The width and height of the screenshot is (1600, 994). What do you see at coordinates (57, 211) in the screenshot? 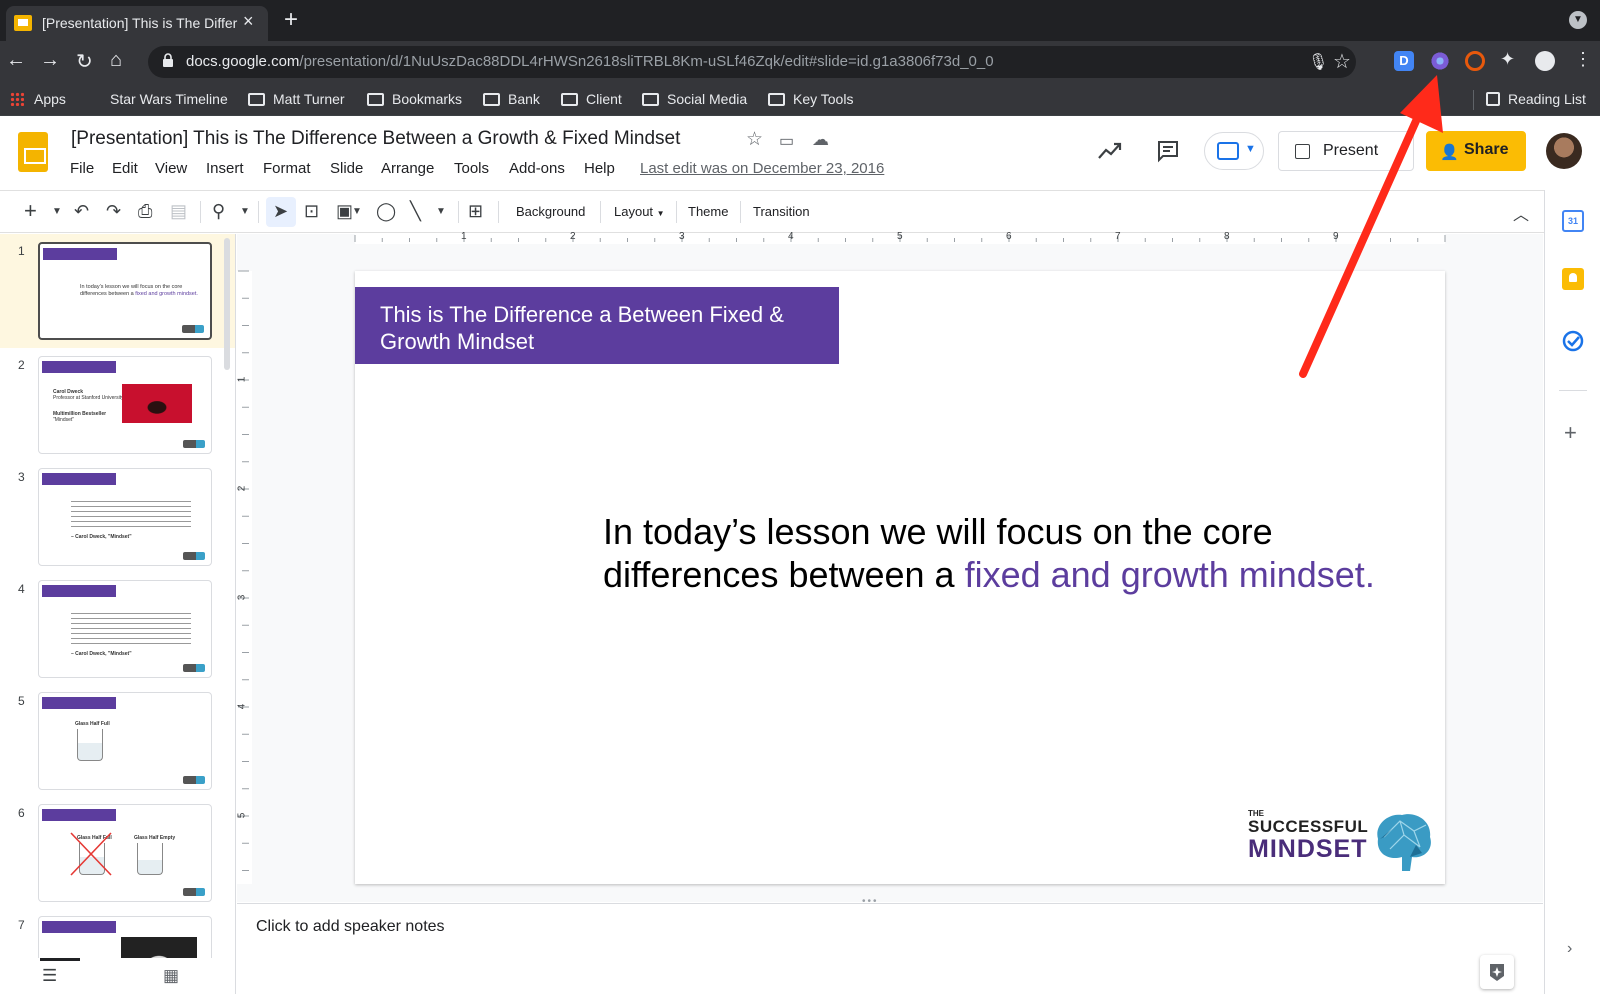
I see `new-slide-layout-chevron-icon: ▼` at bounding box center [57, 211].